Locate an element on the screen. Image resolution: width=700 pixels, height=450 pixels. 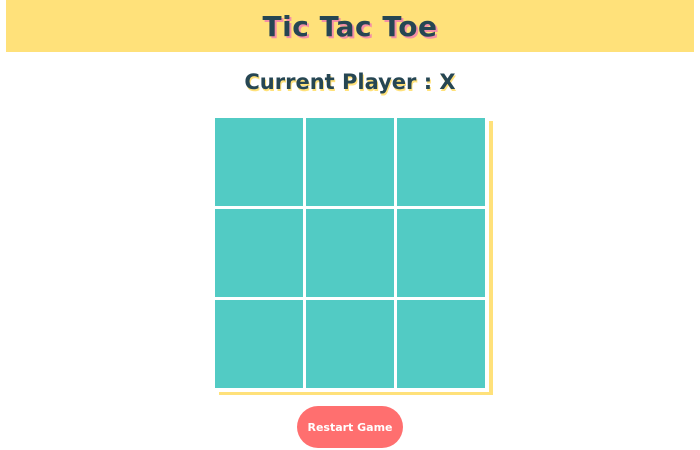
restart-game-button: Restart Game is located at coordinates (350, 427).